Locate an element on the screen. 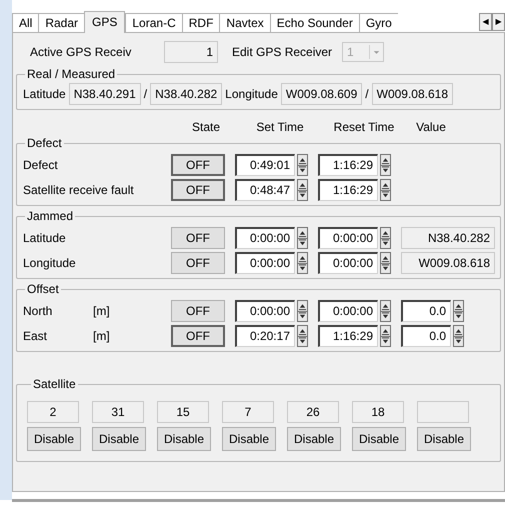  scroll-left-button: ◀ is located at coordinates (485, 22).